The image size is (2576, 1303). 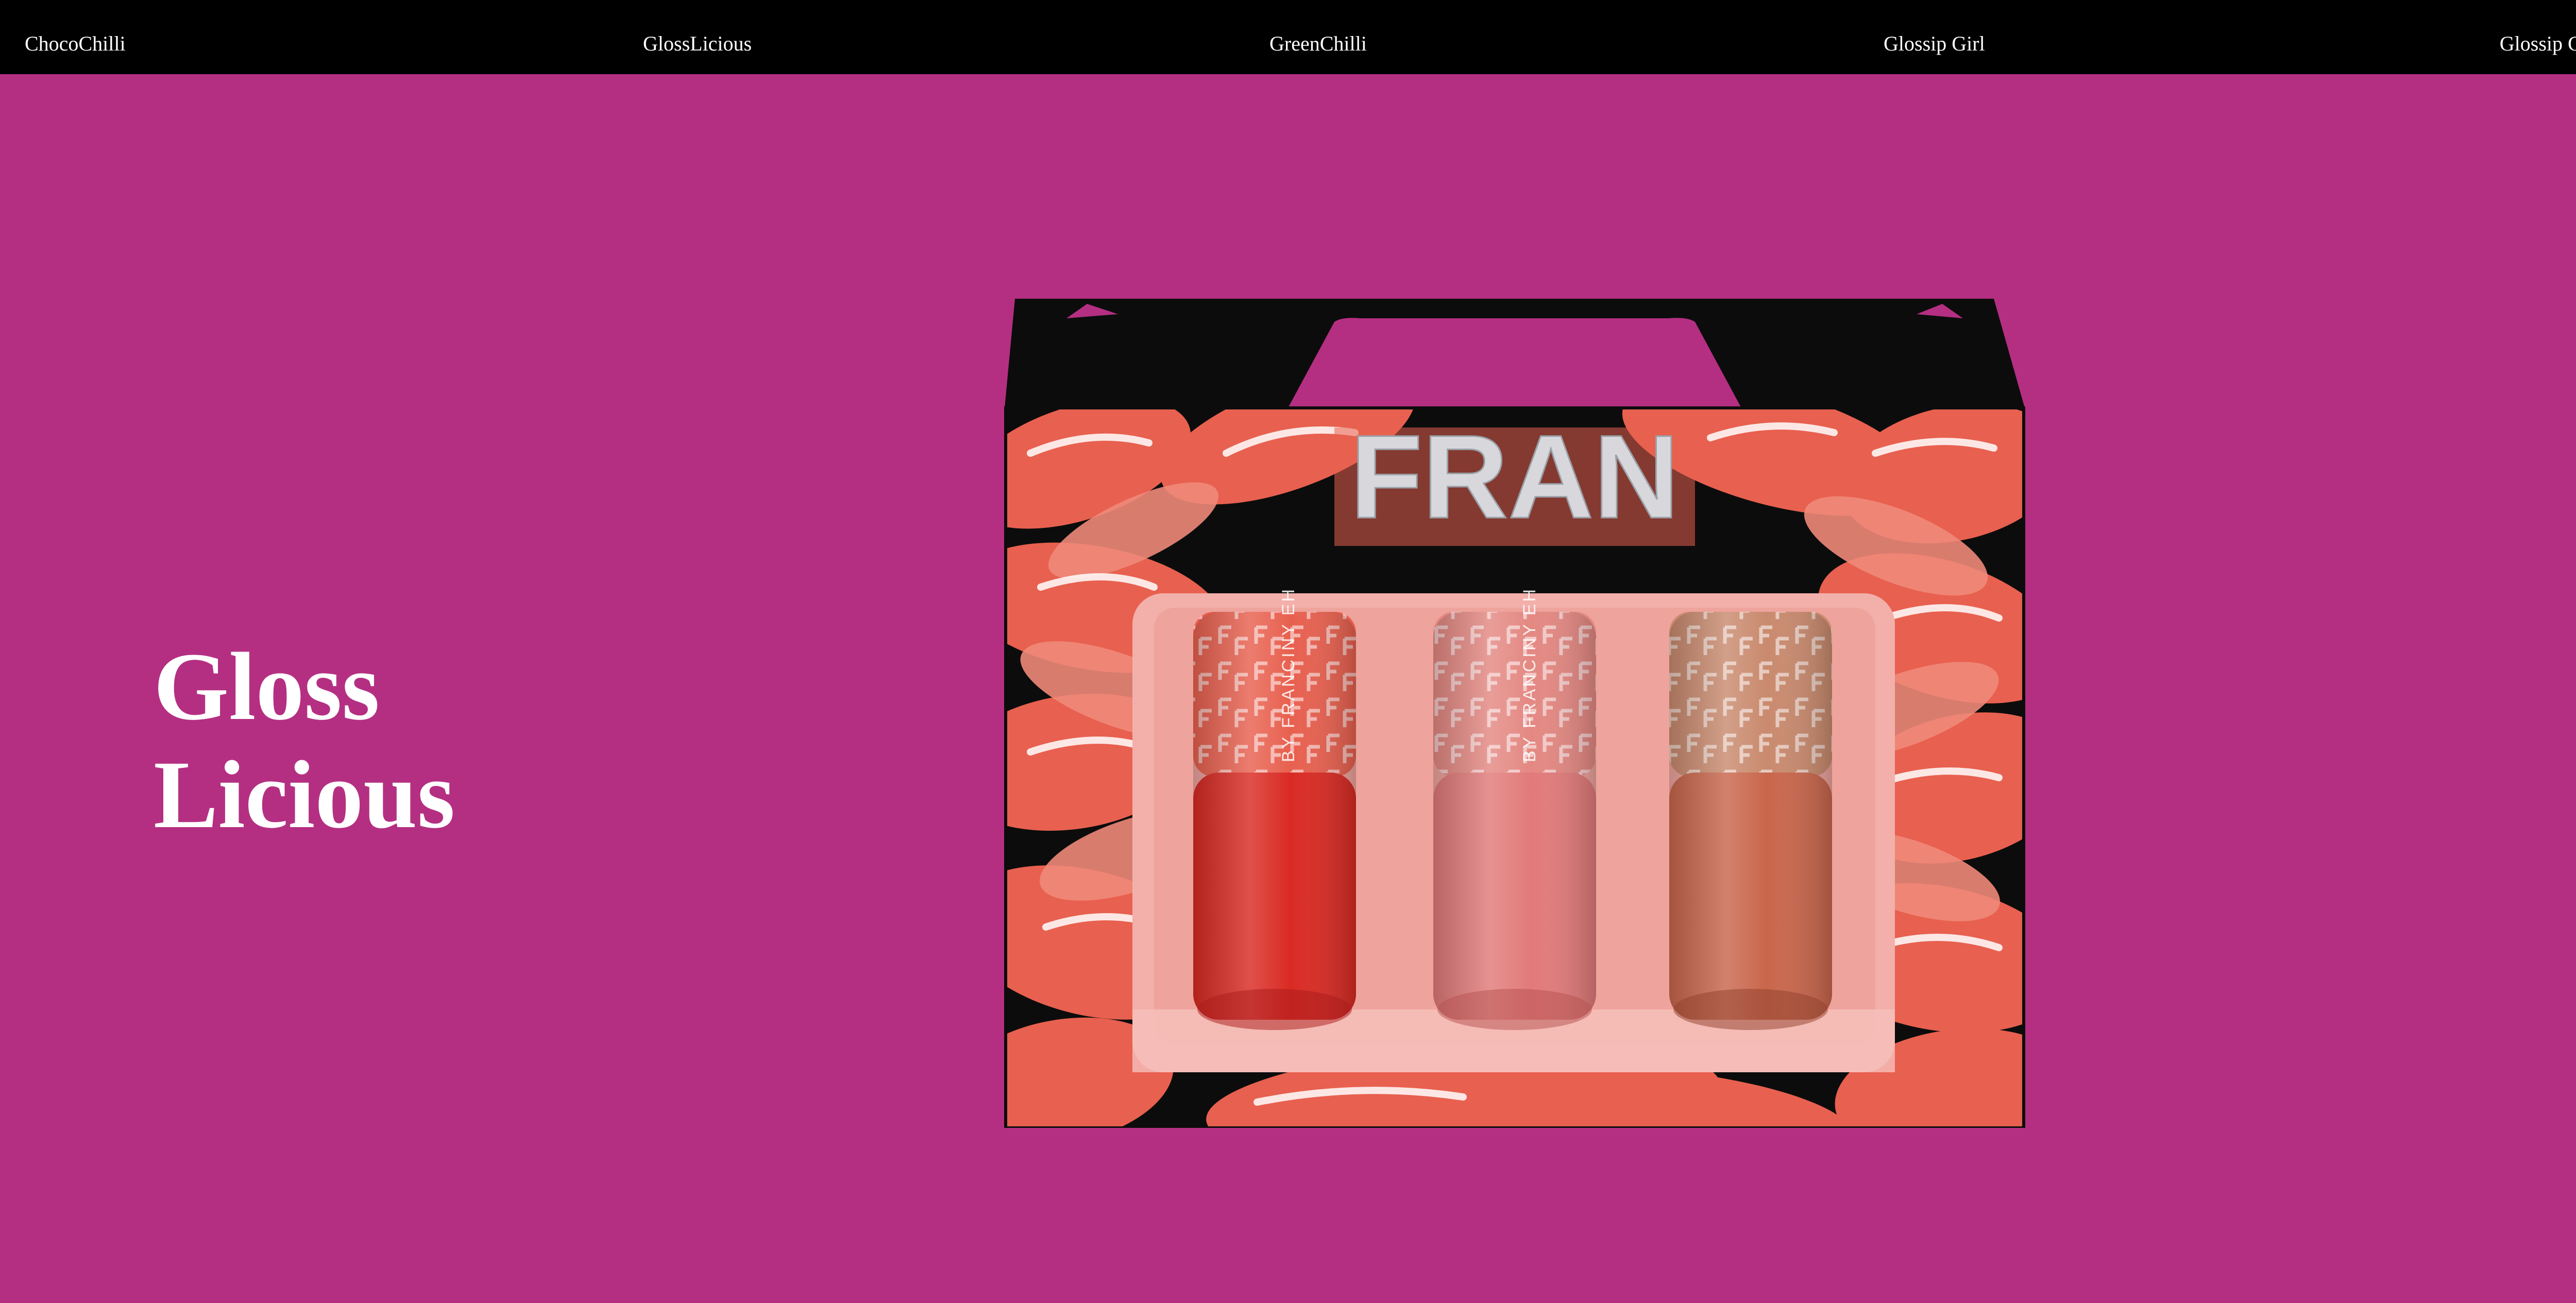 What do you see at coordinates (1514, 363) in the screenshot?
I see `box-handle-cutout` at bounding box center [1514, 363].